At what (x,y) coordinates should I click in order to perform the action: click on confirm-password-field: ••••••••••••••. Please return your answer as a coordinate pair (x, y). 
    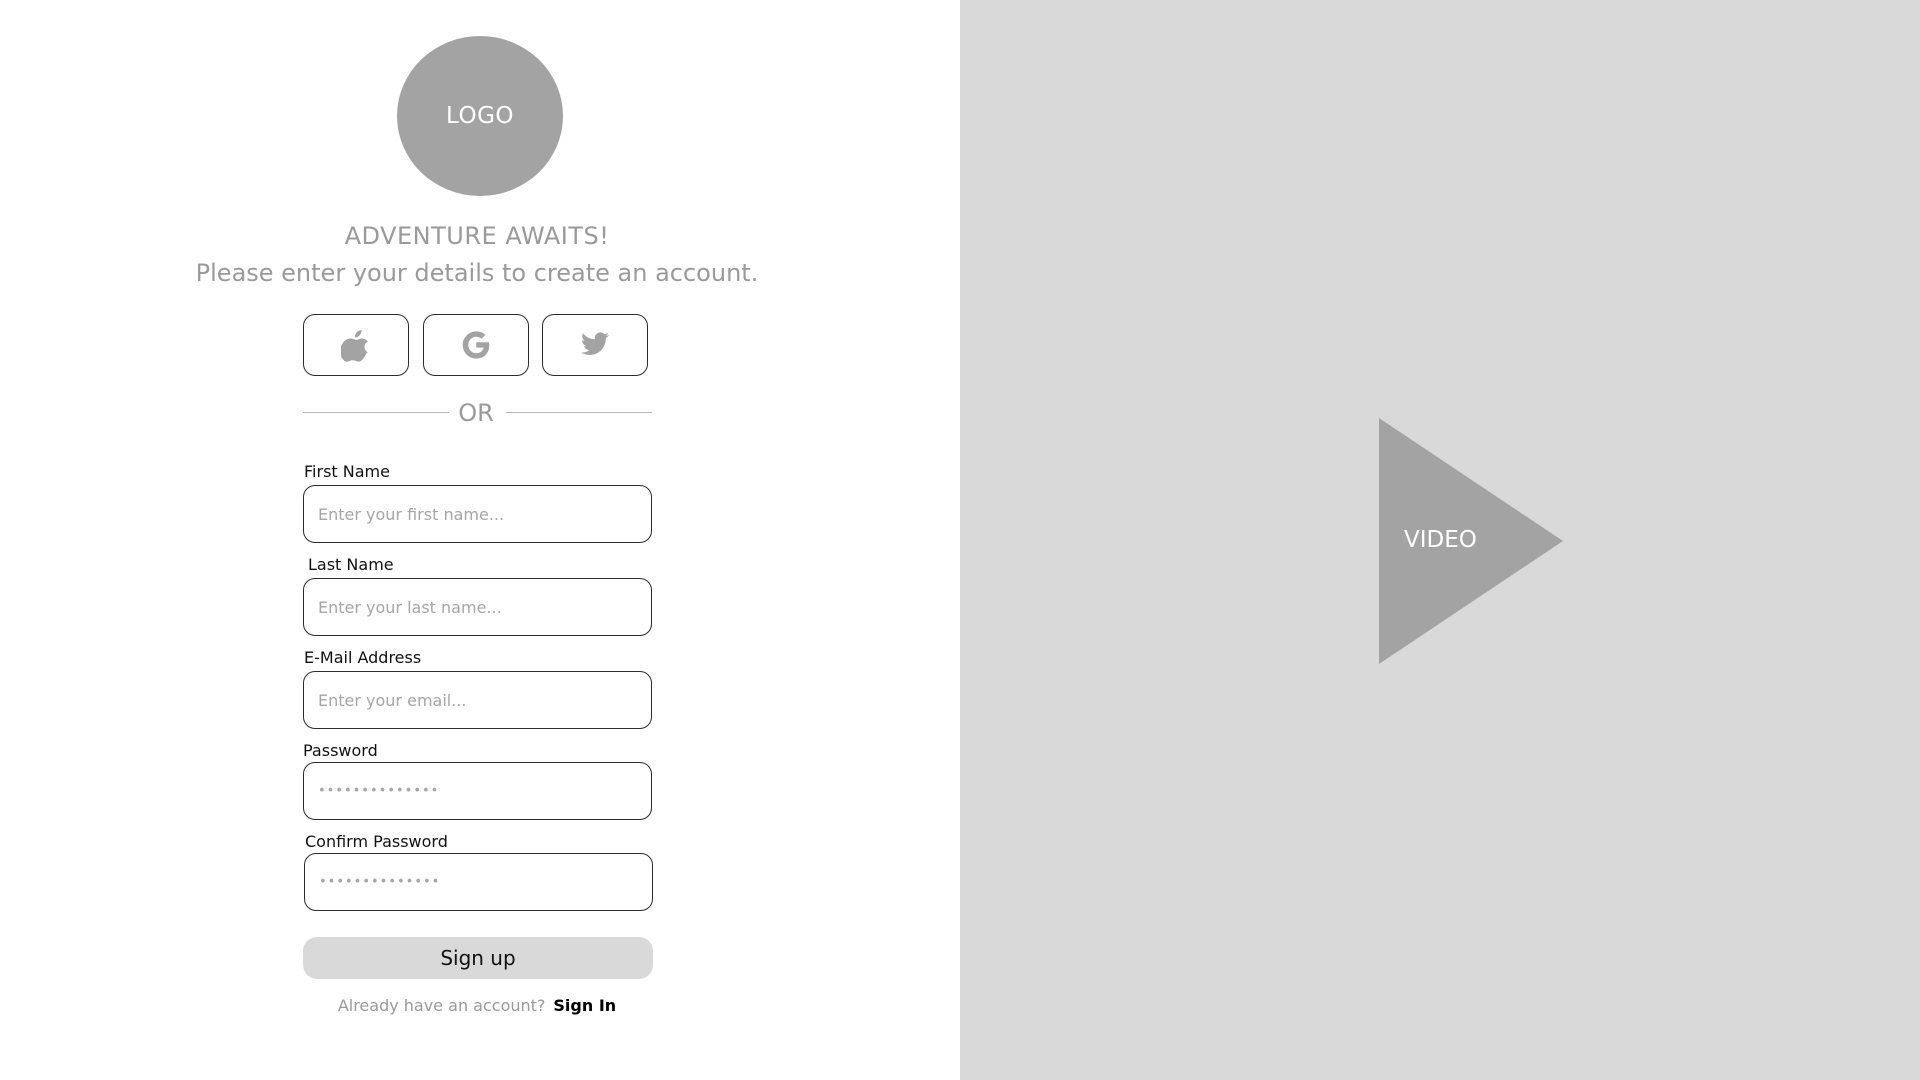
    Looking at the image, I should click on (478, 882).